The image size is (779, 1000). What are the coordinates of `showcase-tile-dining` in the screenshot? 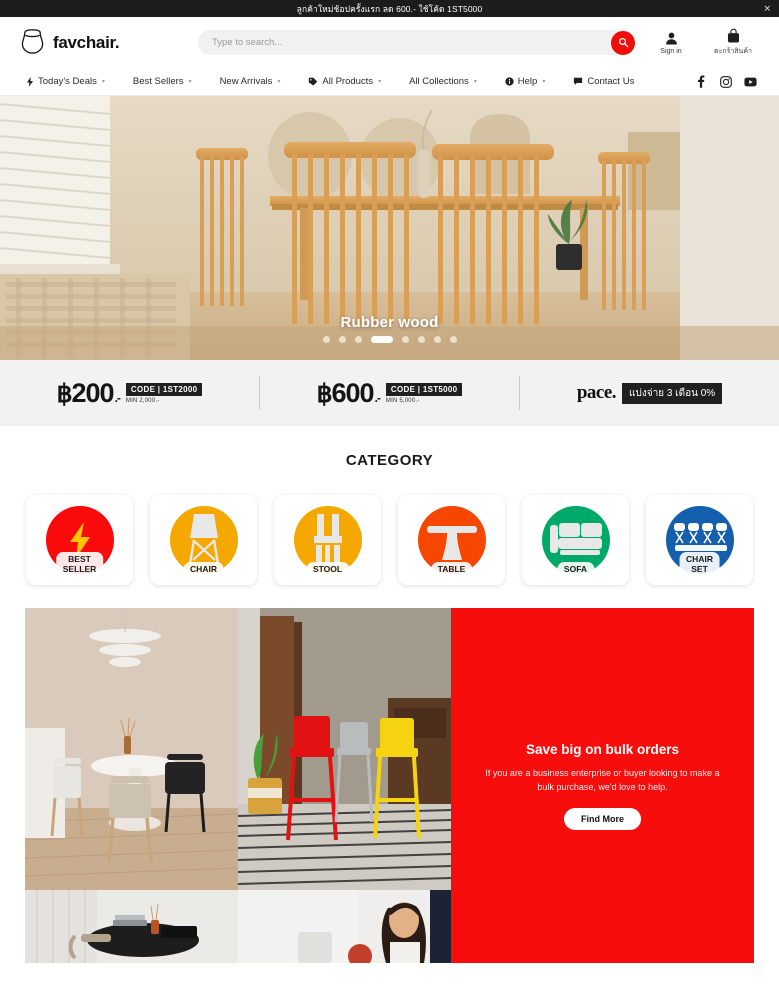 It's located at (131, 749).